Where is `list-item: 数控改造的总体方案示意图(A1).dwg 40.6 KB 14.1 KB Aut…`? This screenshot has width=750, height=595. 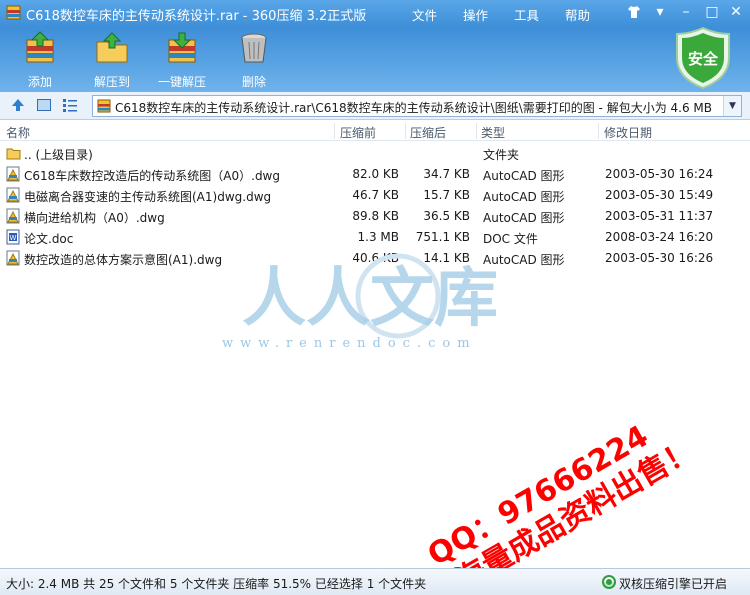 list-item: 数控改造的总体方案示意图(A1).dwg 40.6 KB 14.1 KB Aut… is located at coordinates (375, 258).